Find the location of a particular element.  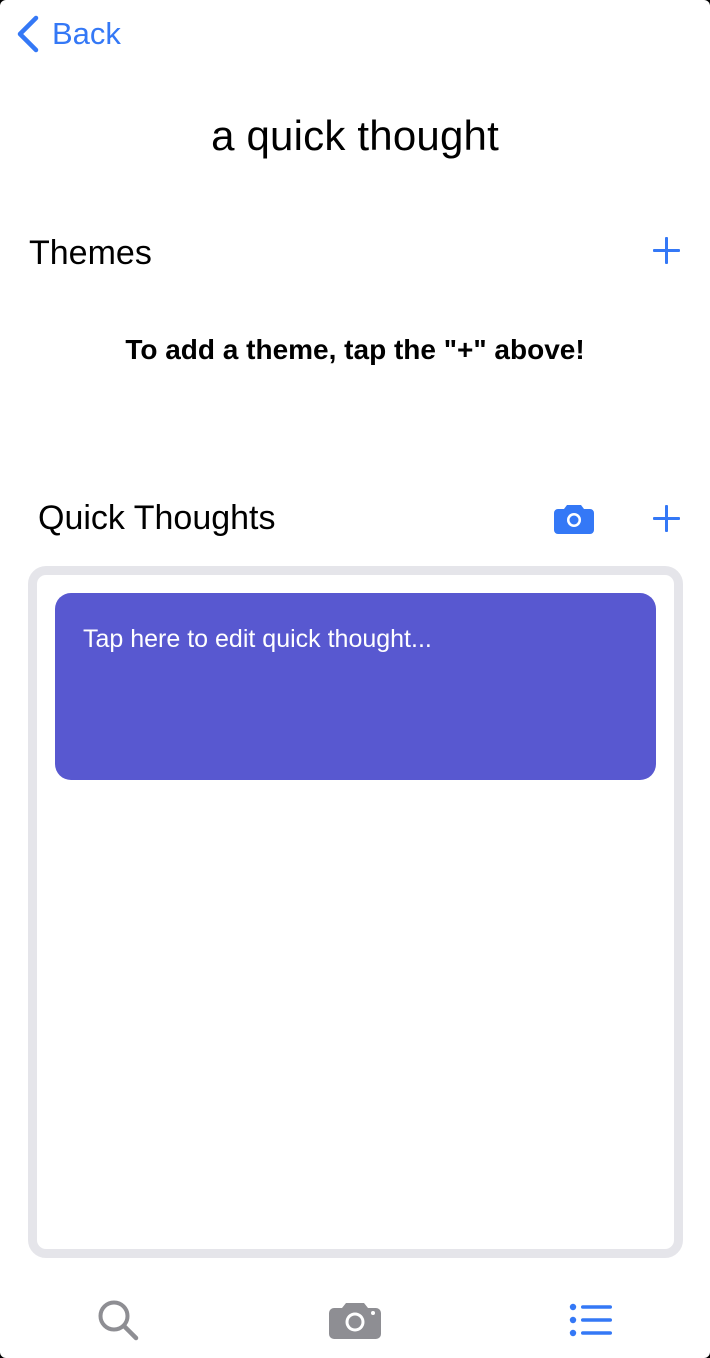

back-label: Back is located at coordinates (86, 33).